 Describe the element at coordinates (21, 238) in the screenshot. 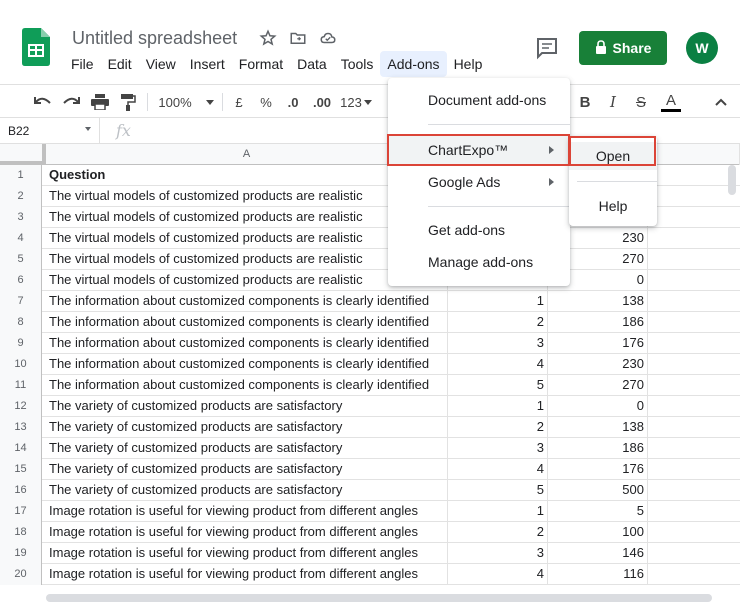

I see `row-number: 4` at that location.